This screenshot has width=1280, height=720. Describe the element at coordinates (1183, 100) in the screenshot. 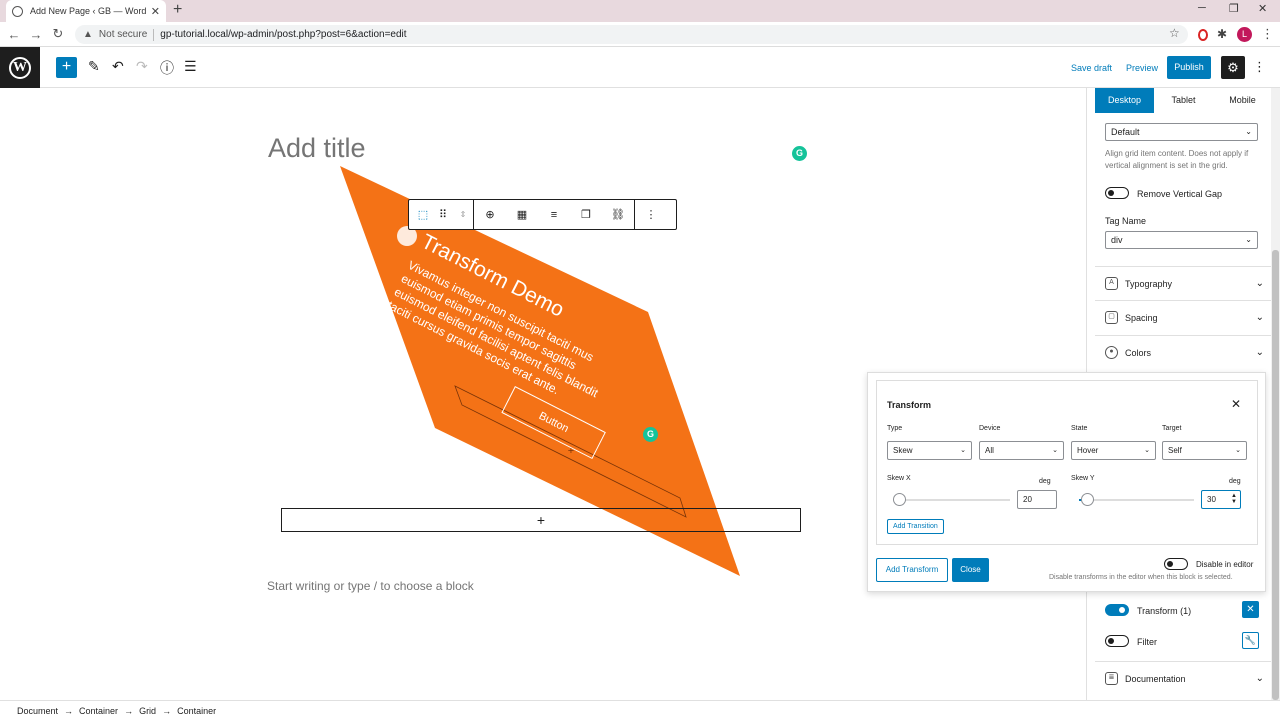

I see `tab-tablet: Tablet` at that location.